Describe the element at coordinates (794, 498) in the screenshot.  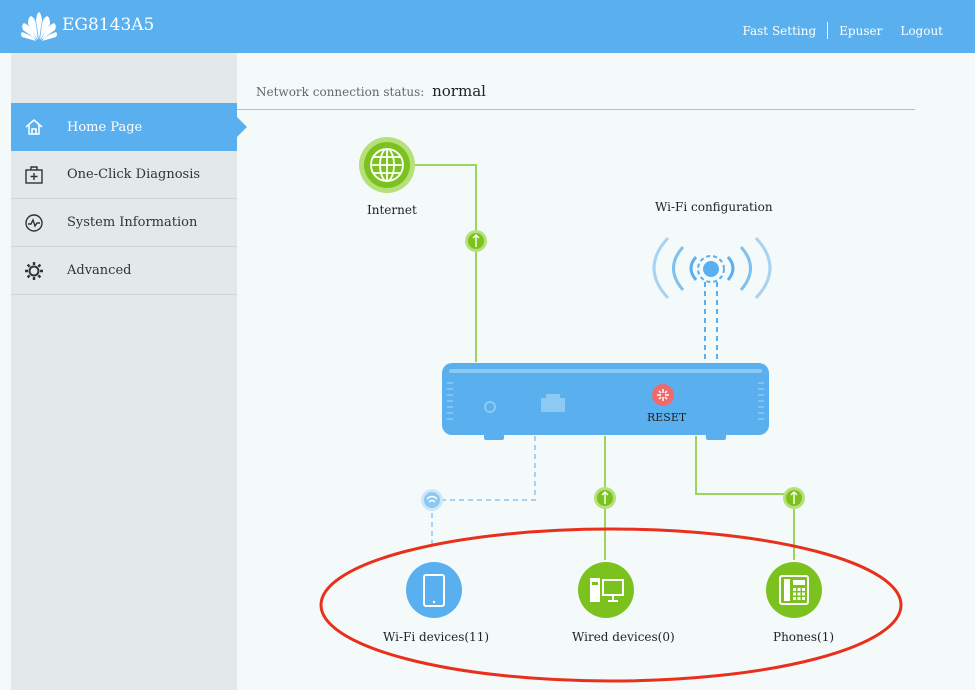
I see `phone-link-badge-icon` at that location.